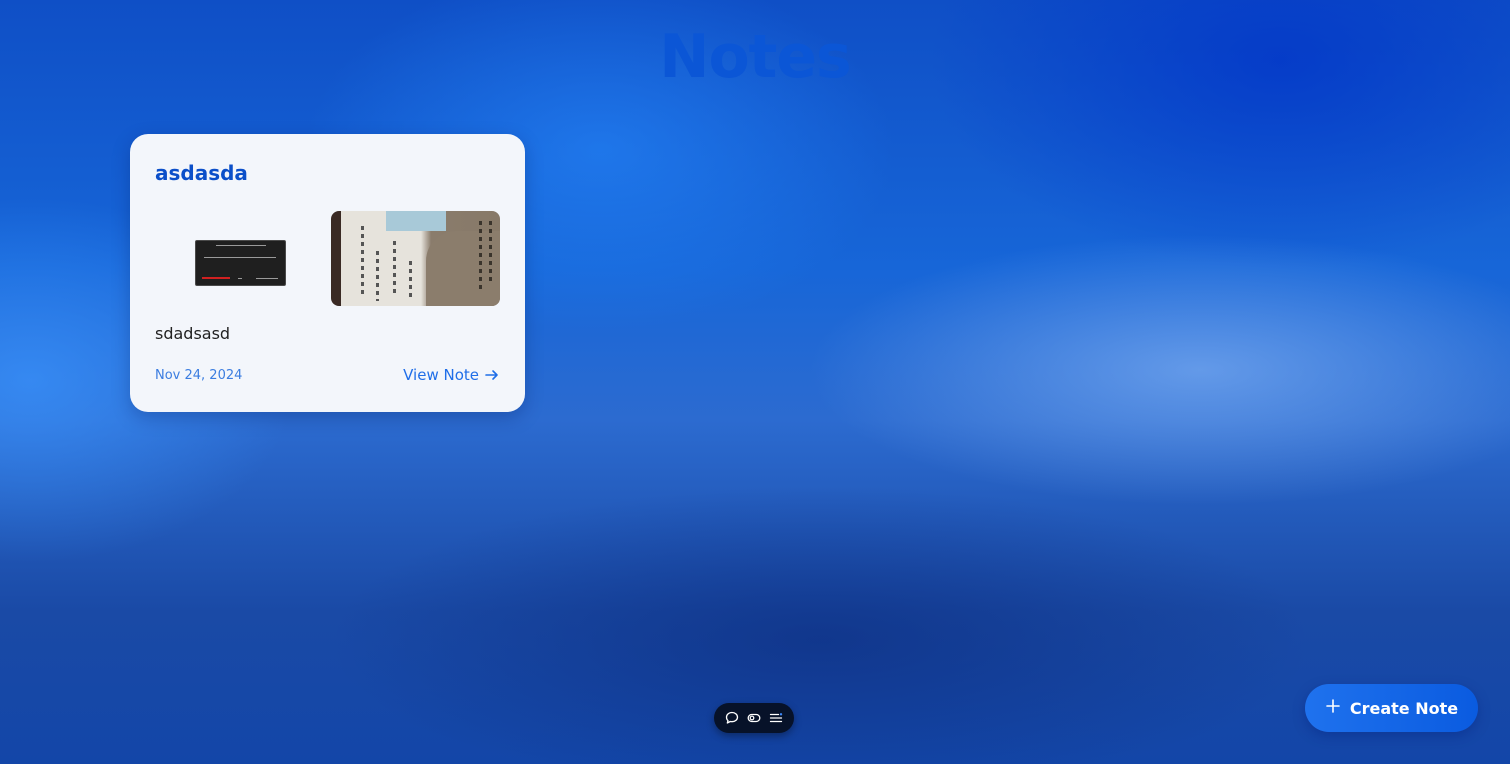 This screenshot has height=764, width=1510. What do you see at coordinates (732, 718) in the screenshot?
I see `chat-bubble-icon` at bounding box center [732, 718].